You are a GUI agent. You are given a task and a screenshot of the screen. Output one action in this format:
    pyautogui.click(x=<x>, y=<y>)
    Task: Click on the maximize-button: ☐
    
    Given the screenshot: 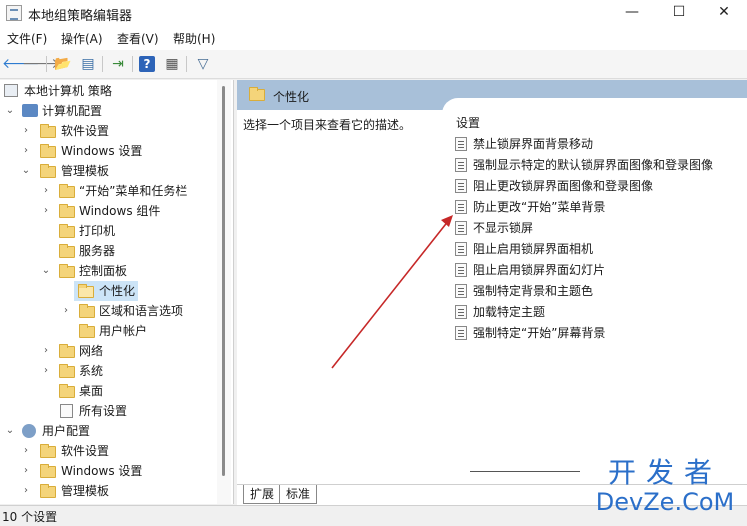 What is the action you would take?
    pyautogui.click(x=679, y=13)
    